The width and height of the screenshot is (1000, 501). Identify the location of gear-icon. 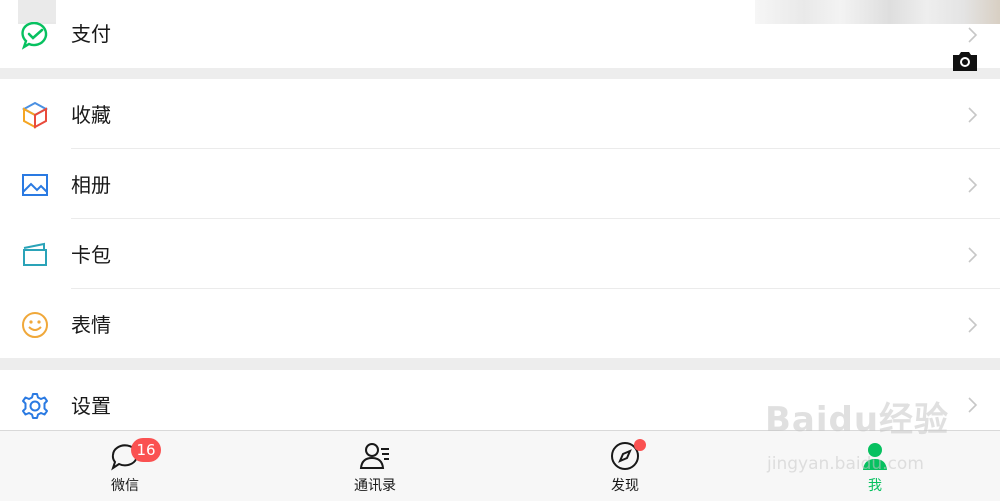
(35, 406).